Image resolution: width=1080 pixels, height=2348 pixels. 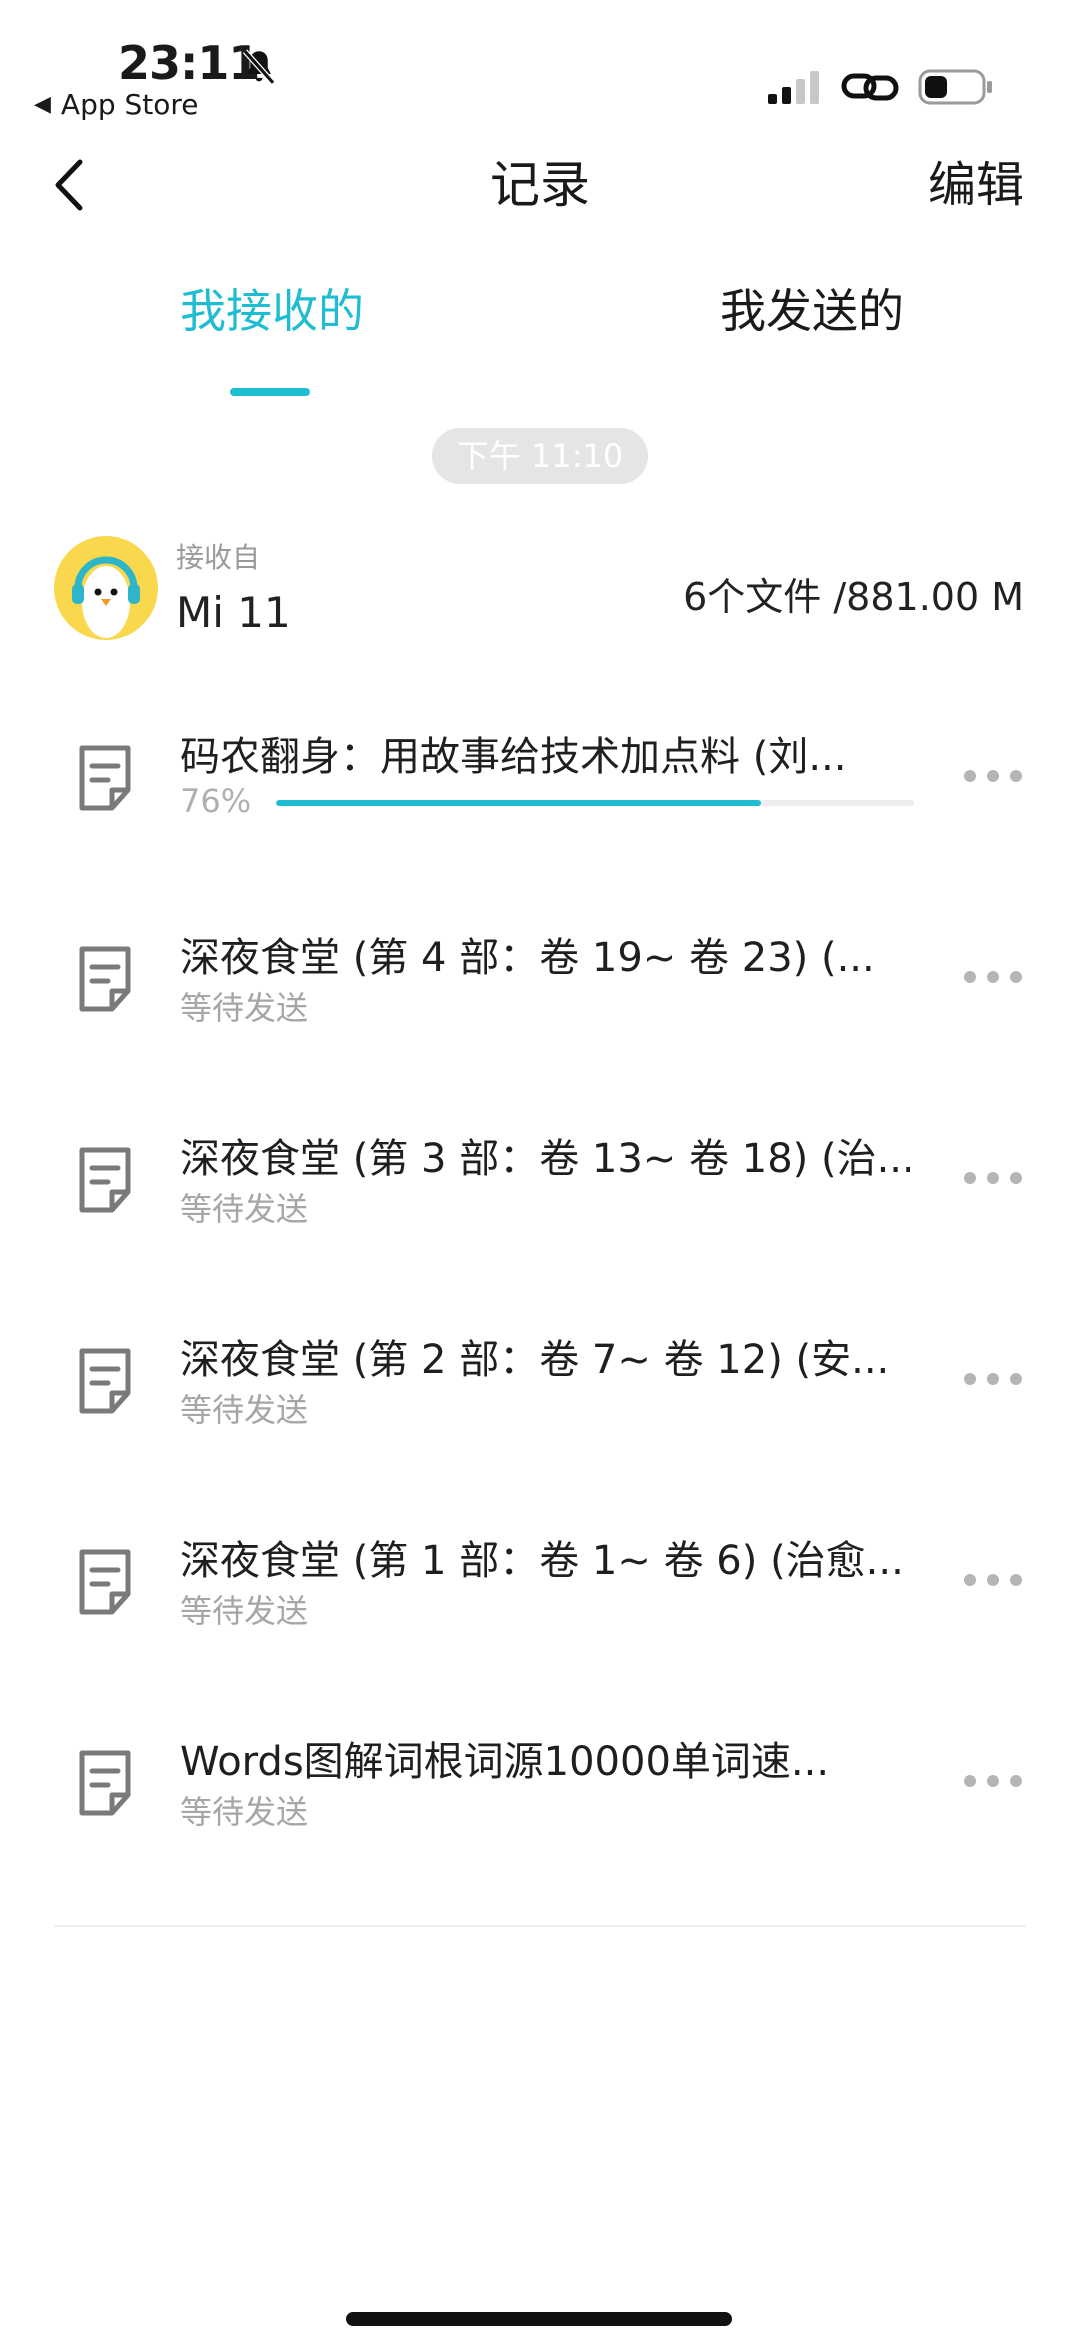 What do you see at coordinates (540, 1805) in the screenshot?
I see `list-item: Words图解词根词源10000单词速... 等待发送` at bounding box center [540, 1805].